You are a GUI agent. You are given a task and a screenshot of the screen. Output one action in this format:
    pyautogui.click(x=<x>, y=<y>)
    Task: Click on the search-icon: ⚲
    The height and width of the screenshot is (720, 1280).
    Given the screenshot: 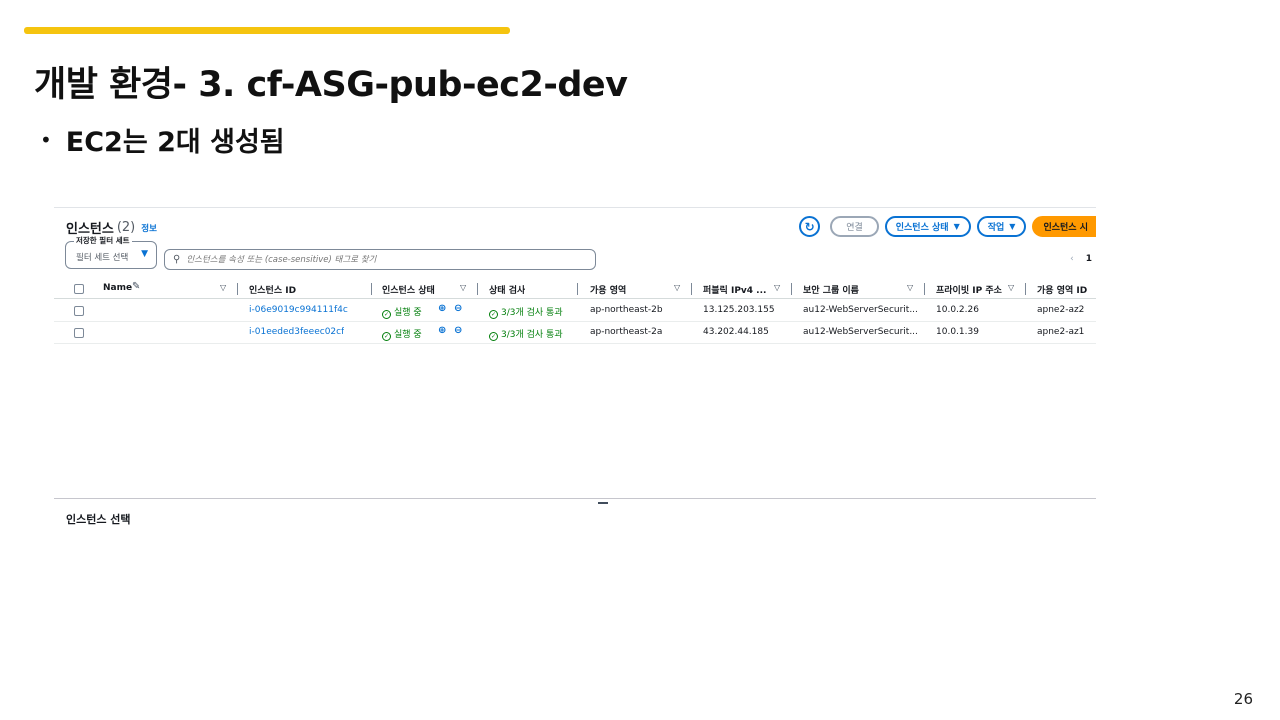 What is the action you would take?
    pyautogui.click(x=177, y=259)
    